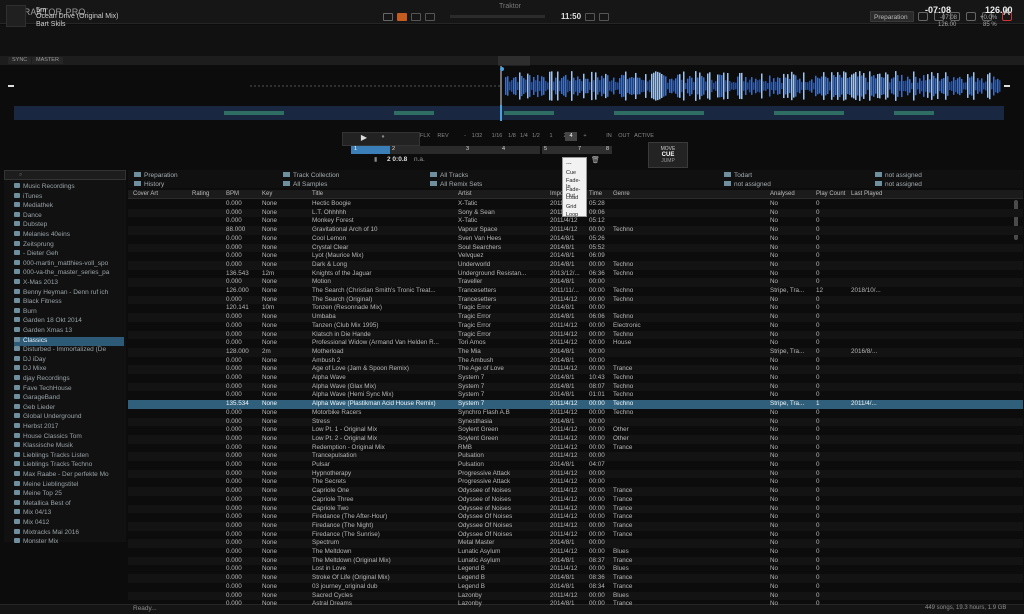  Describe the element at coordinates (69, 236) in the screenshot. I see `sidebar-item: Melanies 40eins` at that location.